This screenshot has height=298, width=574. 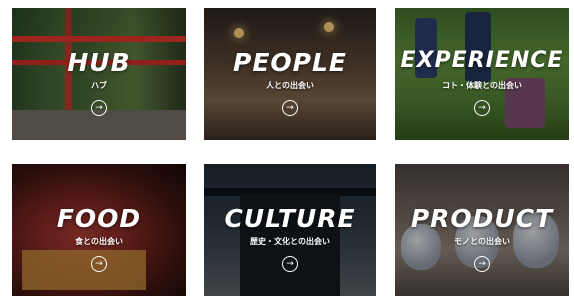 I want to click on card-subtitle: 歴史・文化との出会い, so click(x=290, y=241).